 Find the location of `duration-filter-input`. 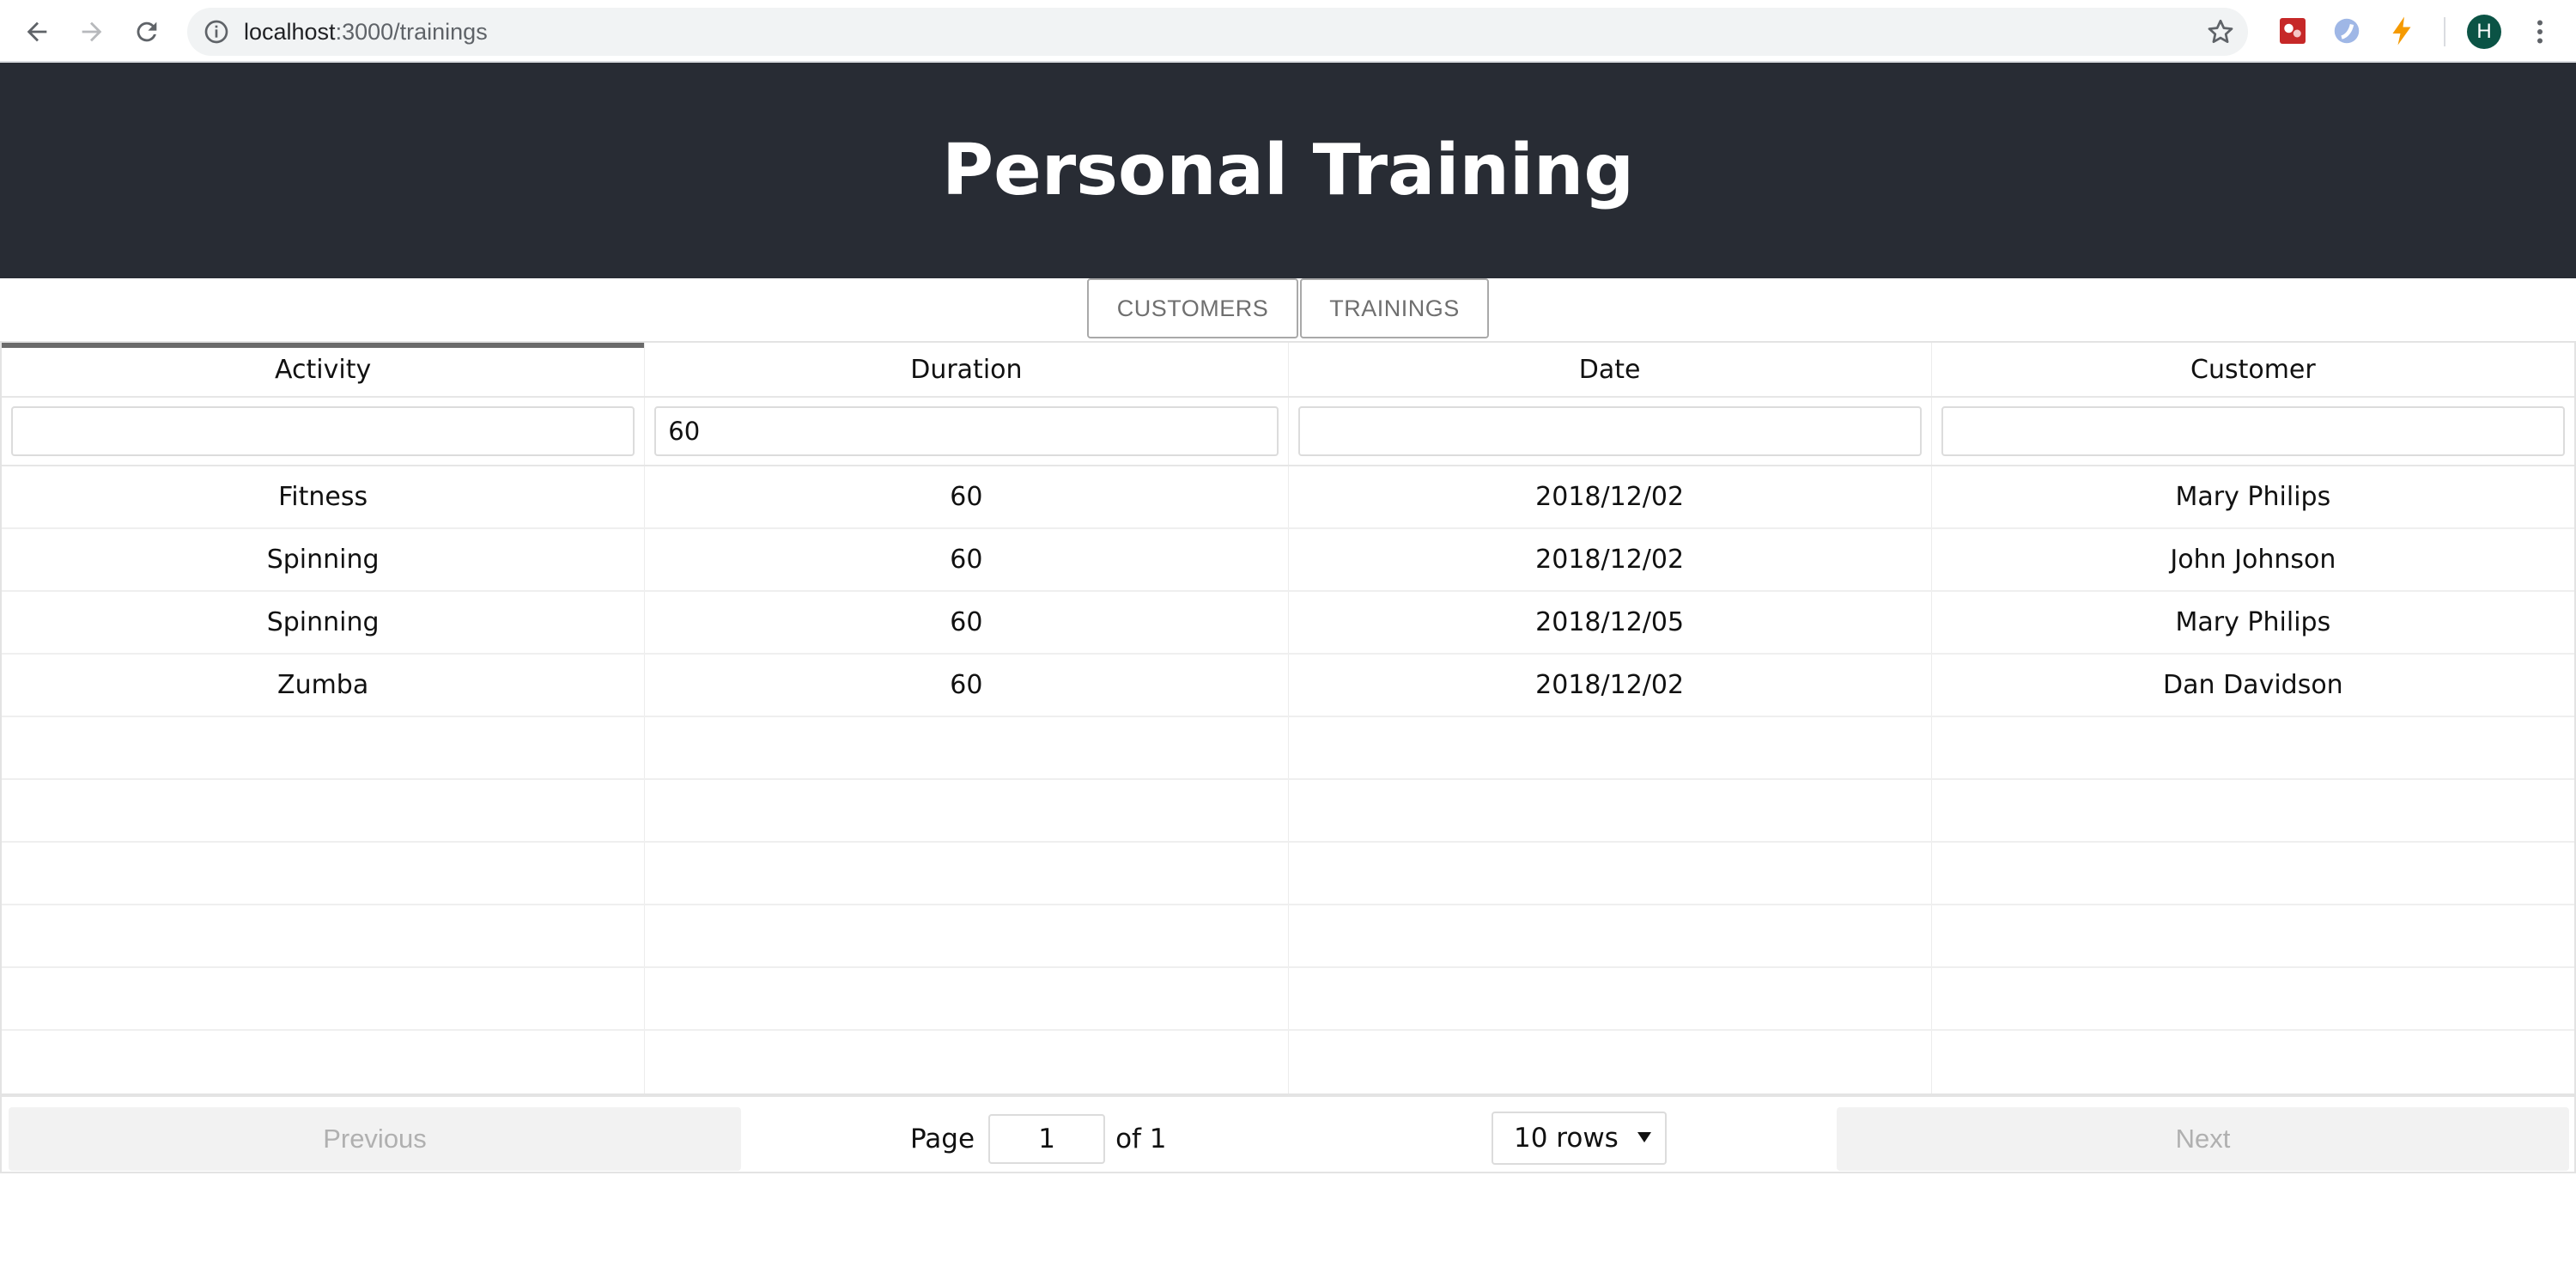

duration-filter-input is located at coordinates (966, 431).